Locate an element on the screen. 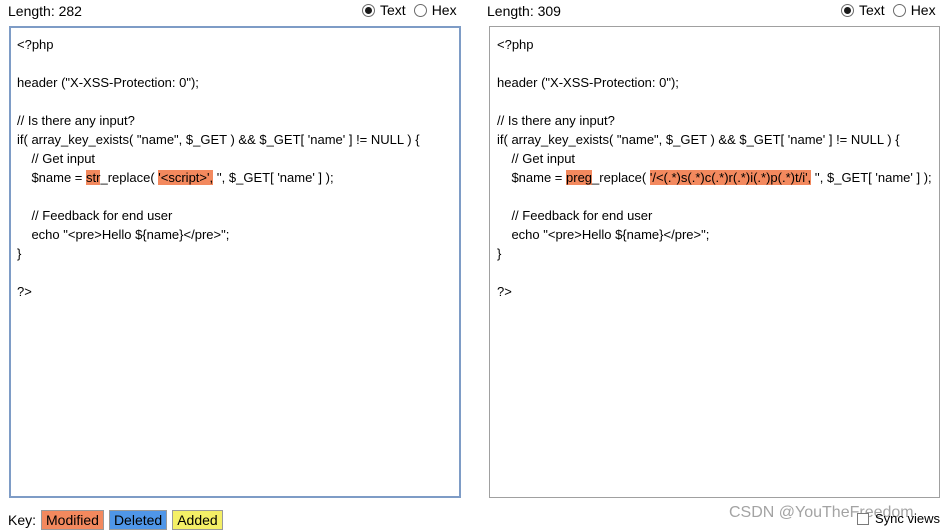  modified-highlight: '<script>', is located at coordinates (186, 177).